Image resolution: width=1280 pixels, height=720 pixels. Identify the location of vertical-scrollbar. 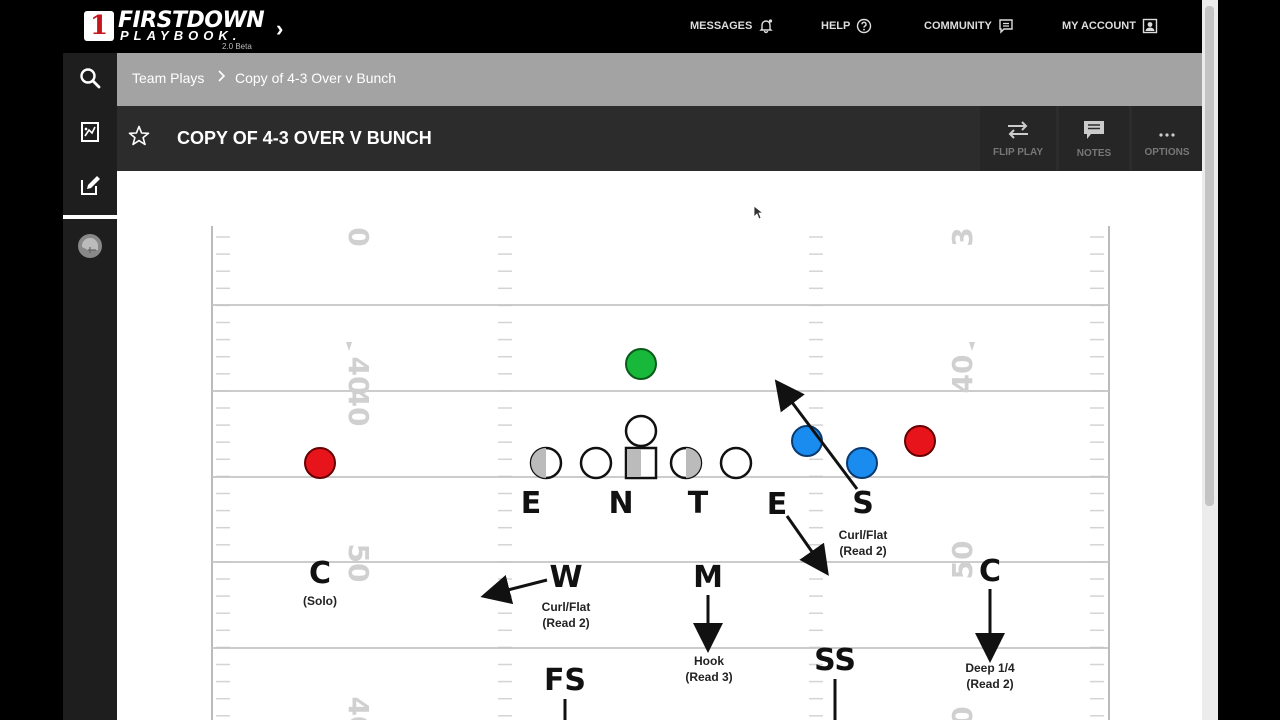
(1210, 360).